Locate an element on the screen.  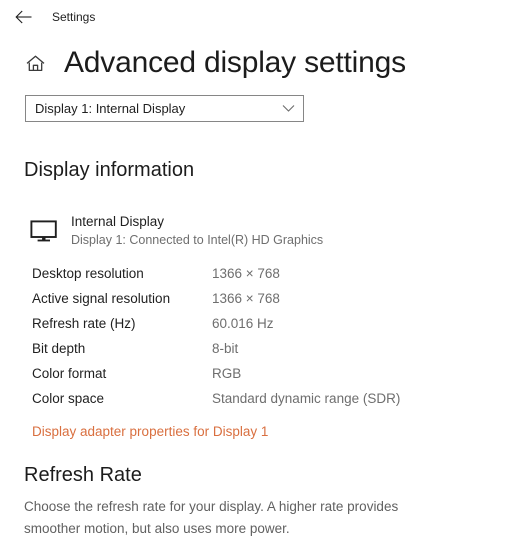
row-label: Color format is located at coordinates (69, 373).